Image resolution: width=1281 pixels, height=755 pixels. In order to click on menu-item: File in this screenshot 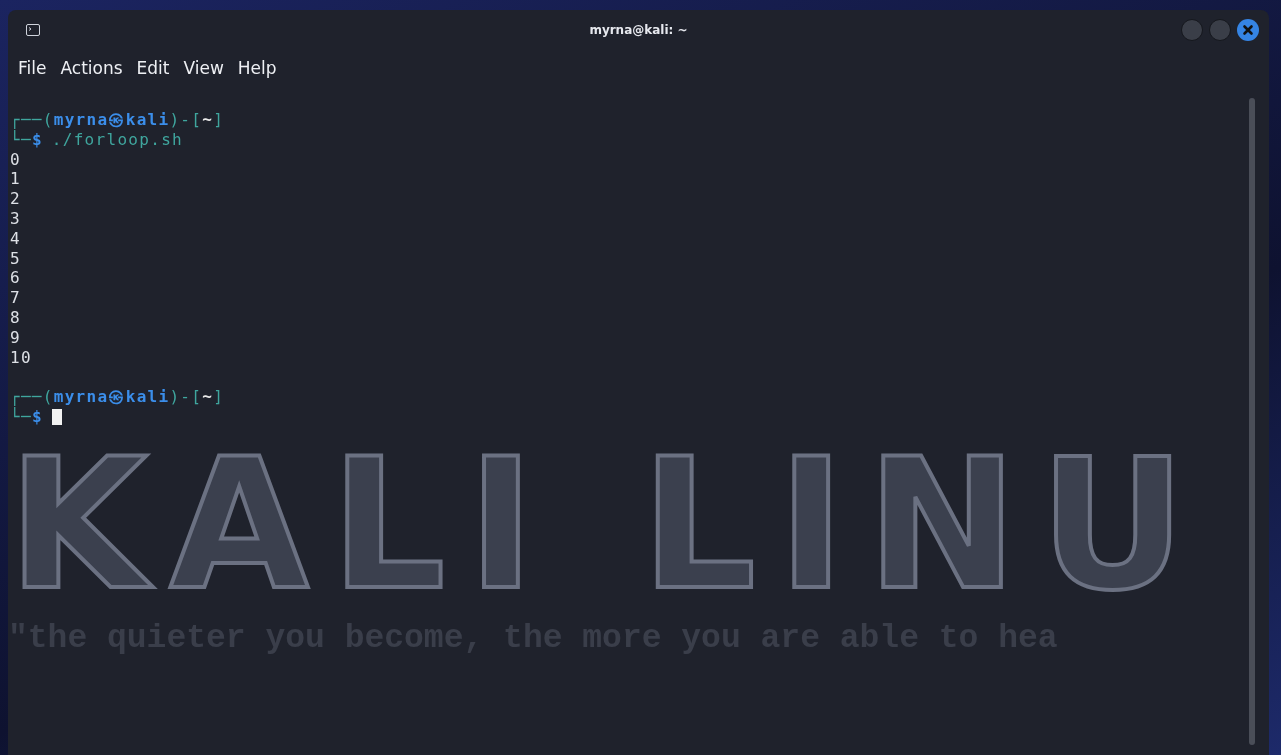, I will do `click(32, 68)`.